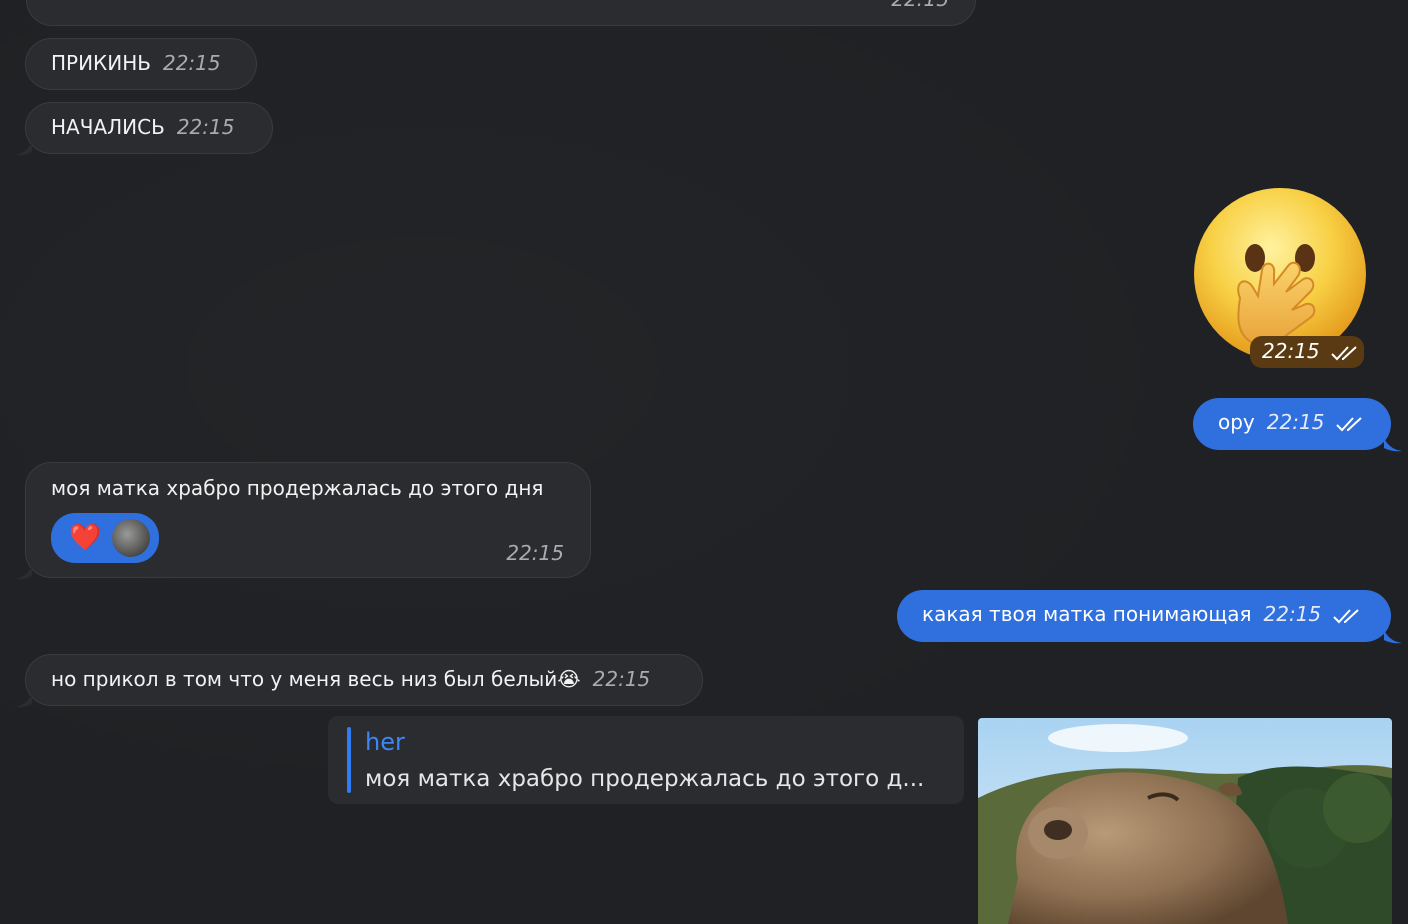  I want to click on message-bubble-incoming: ПРИКИНЬ 22:15, so click(141, 64).